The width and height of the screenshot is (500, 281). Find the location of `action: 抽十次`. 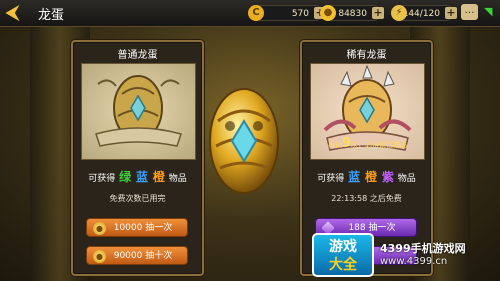

action: 抽十次 is located at coordinates (159, 256).